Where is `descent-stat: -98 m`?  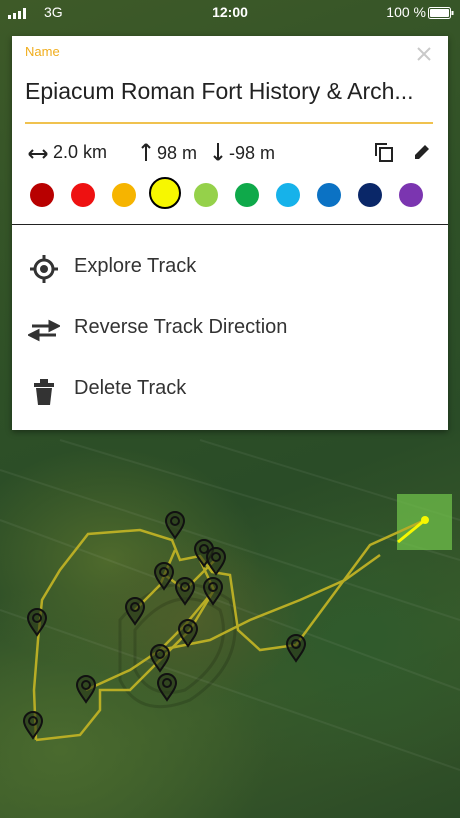 descent-stat: -98 m is located at coordinates (243, 153).